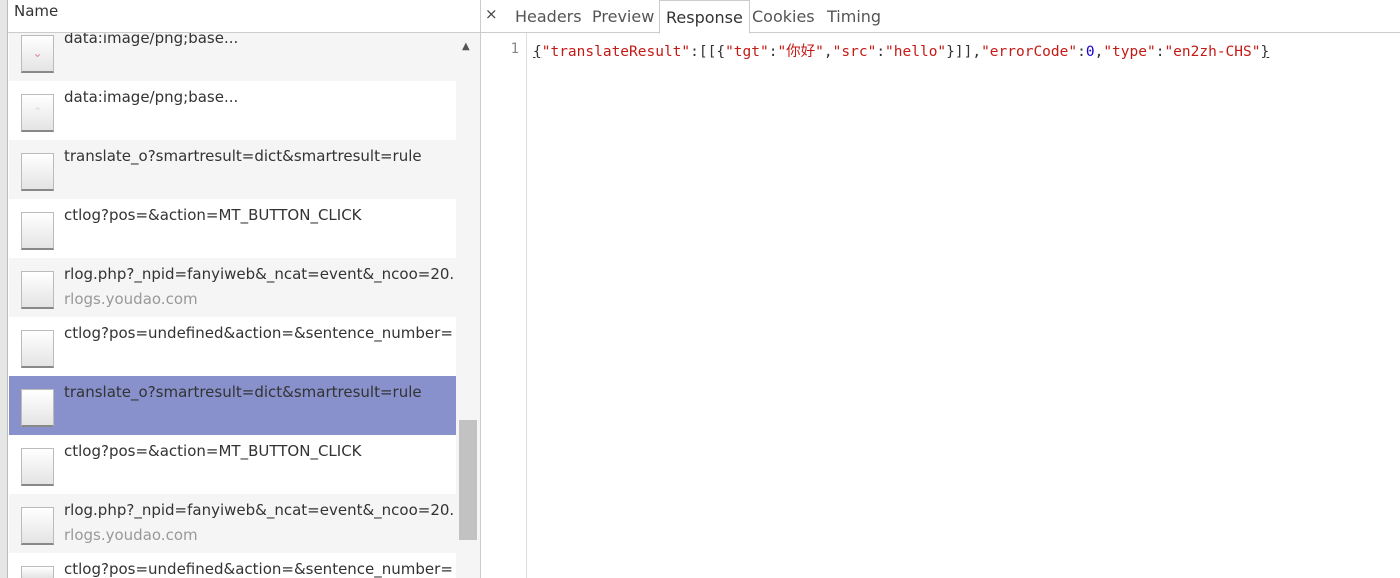 Image resolution: width=1400 pixels, height=578 pixels. I want to click on tab-timing: Timing, so click(854, 17).